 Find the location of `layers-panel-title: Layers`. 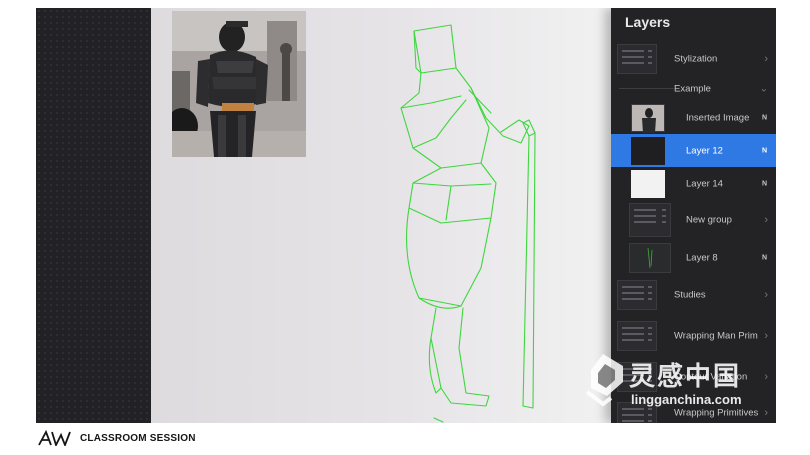

layers-panel-title: Layers is located at coordinates (648, 22).